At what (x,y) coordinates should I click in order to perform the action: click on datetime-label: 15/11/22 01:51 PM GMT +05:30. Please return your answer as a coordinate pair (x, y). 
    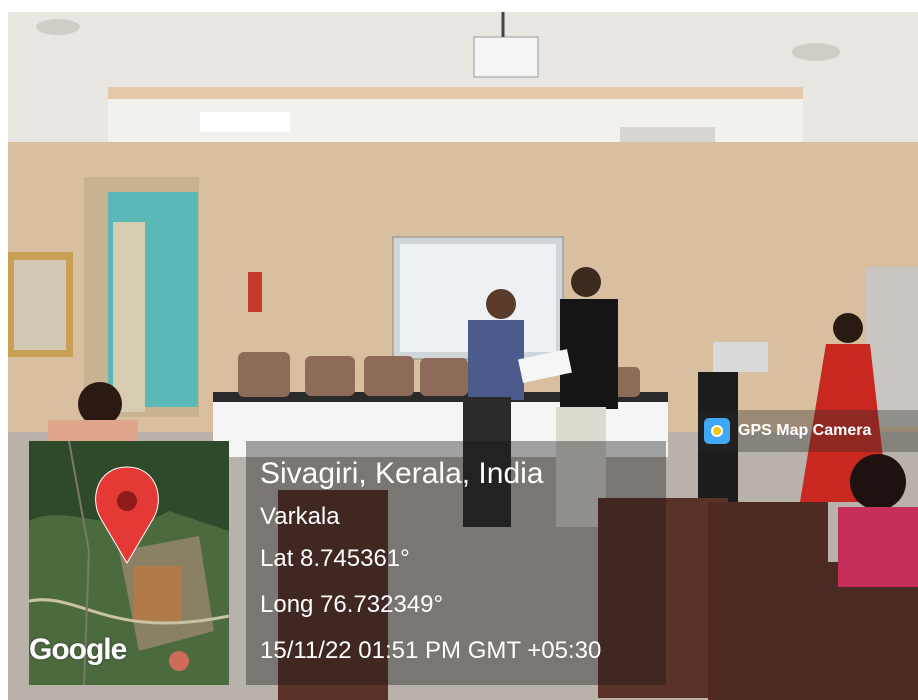
    Looking at the image, I should click on (431, 650).